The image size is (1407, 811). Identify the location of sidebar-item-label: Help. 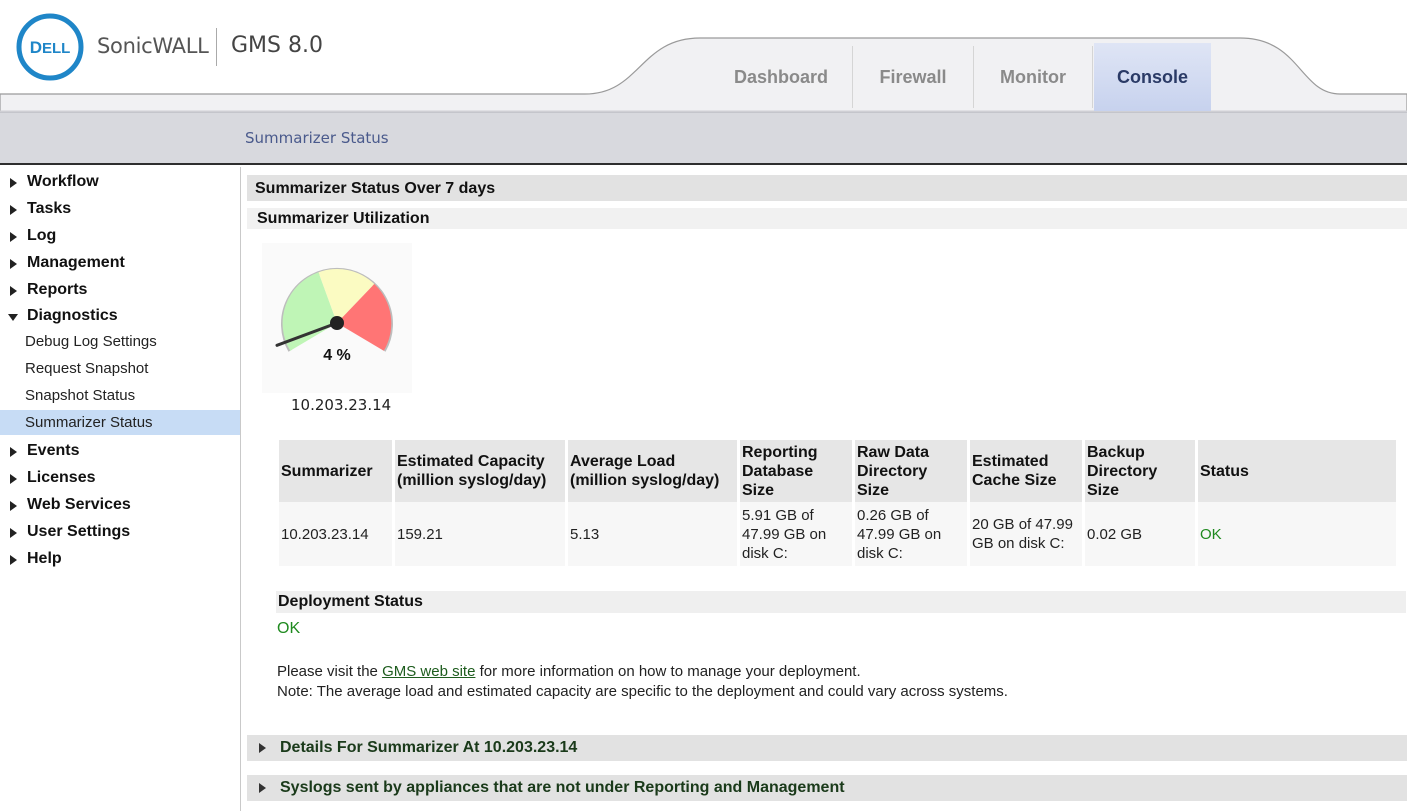
(44, 558).